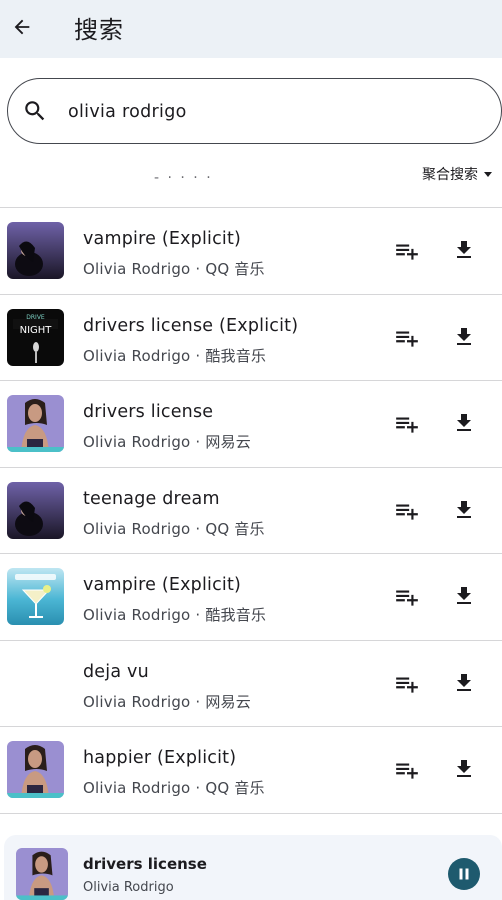 The image size is (502, 900). I want to click on search-box, so click(254, 111).